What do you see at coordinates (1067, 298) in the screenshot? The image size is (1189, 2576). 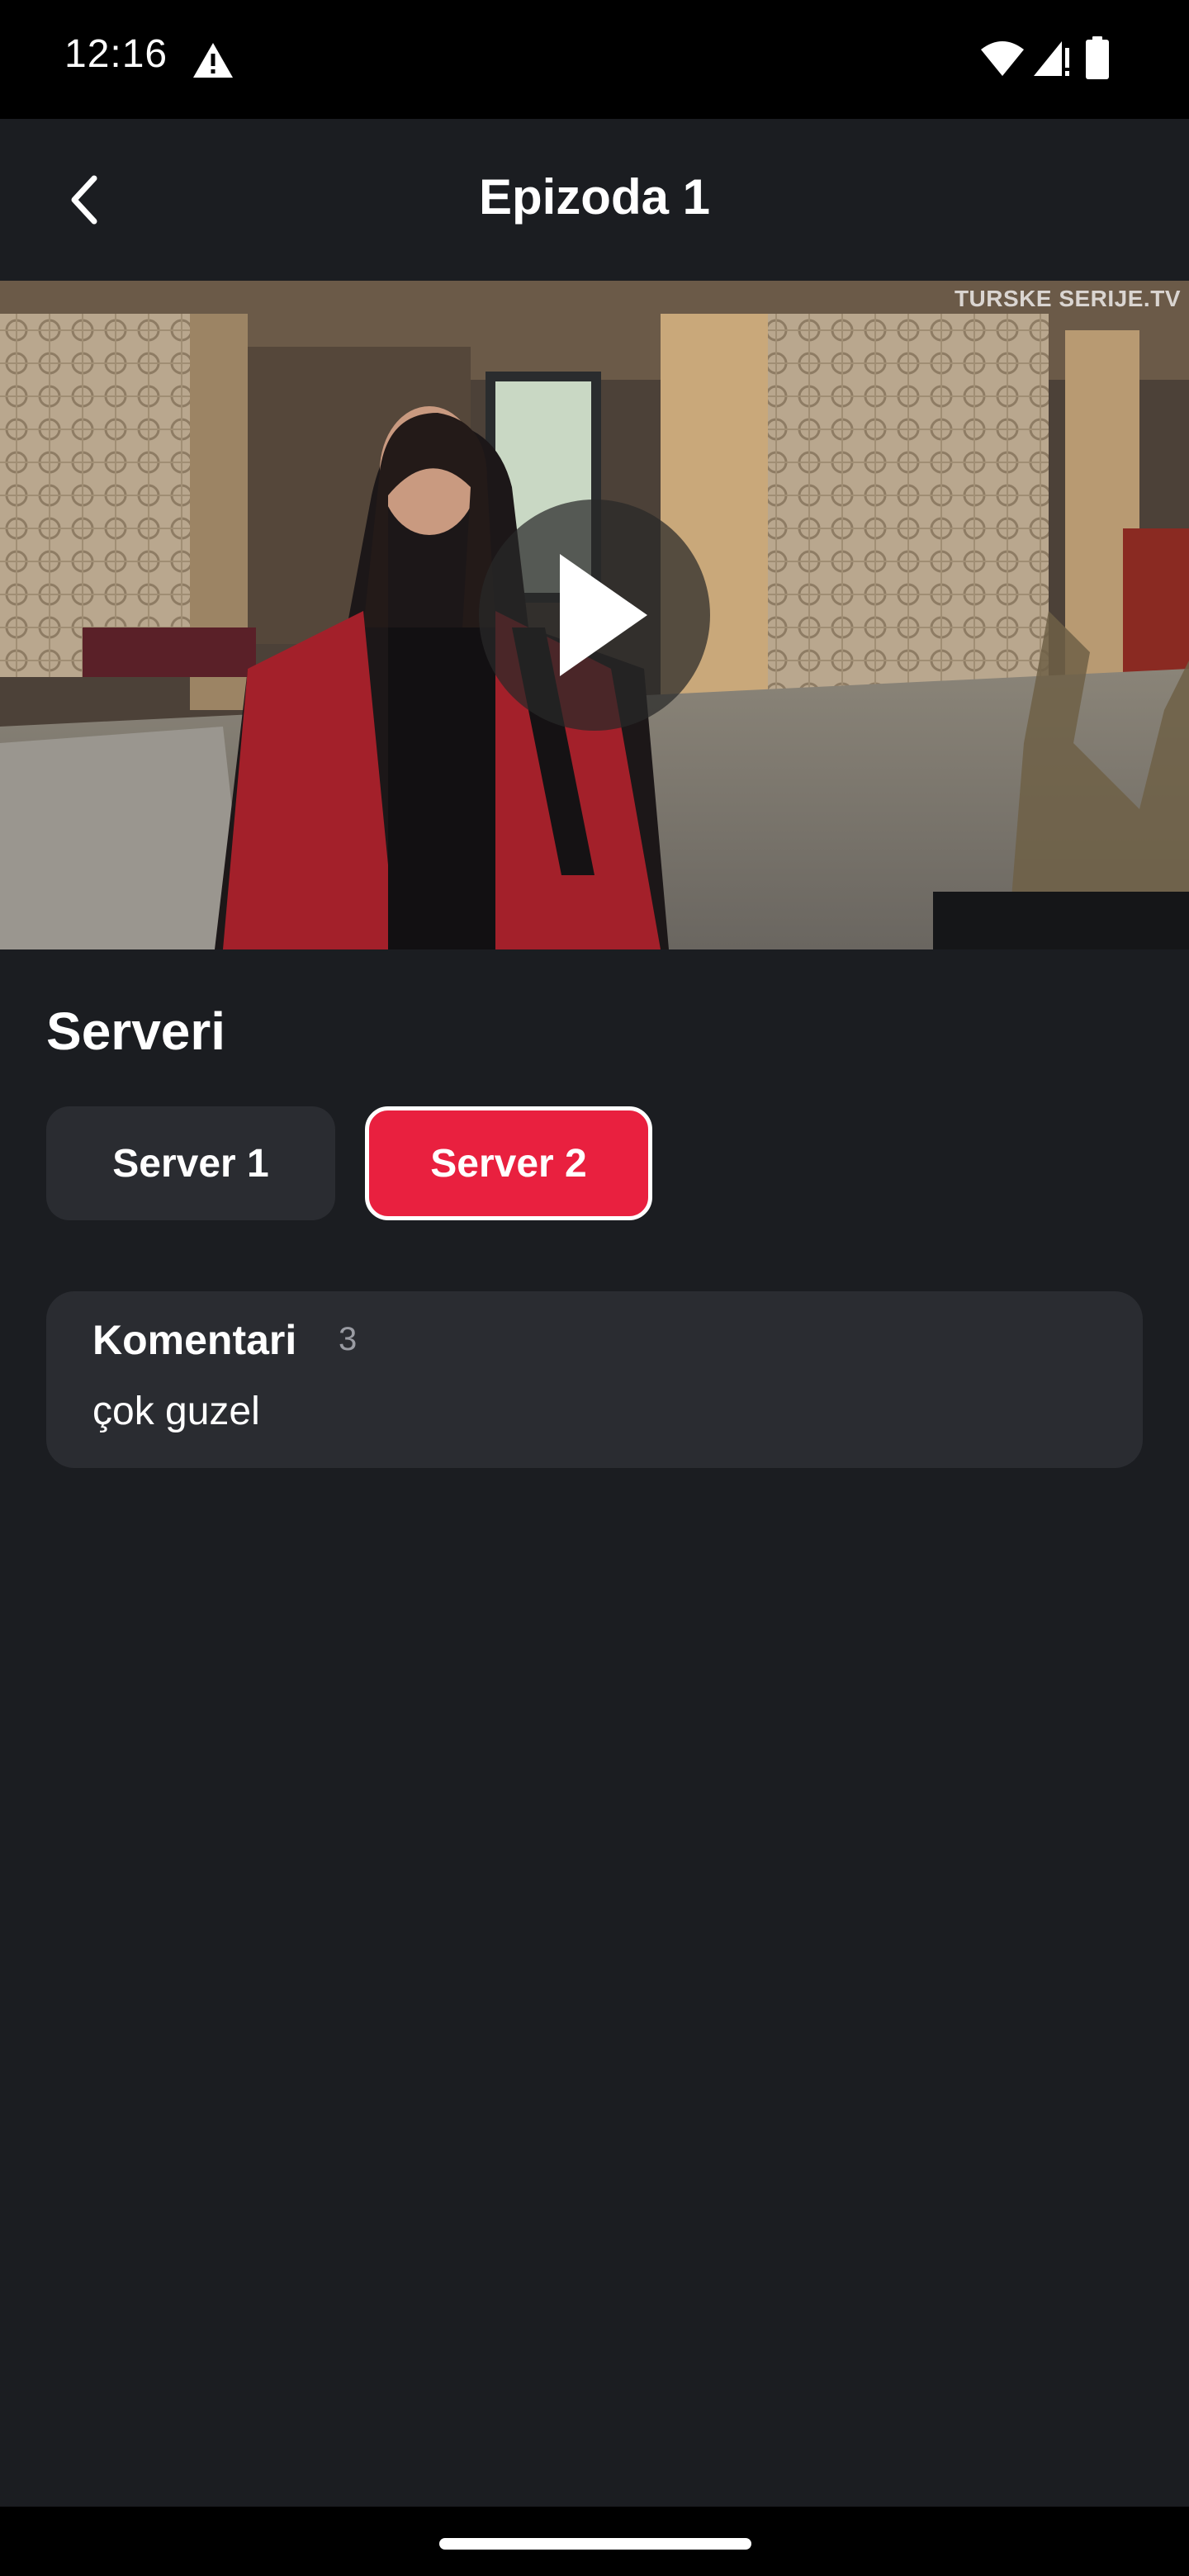 I see `watermark: TURSKE SERIJE.TV` at bounding box center [1067, 298].